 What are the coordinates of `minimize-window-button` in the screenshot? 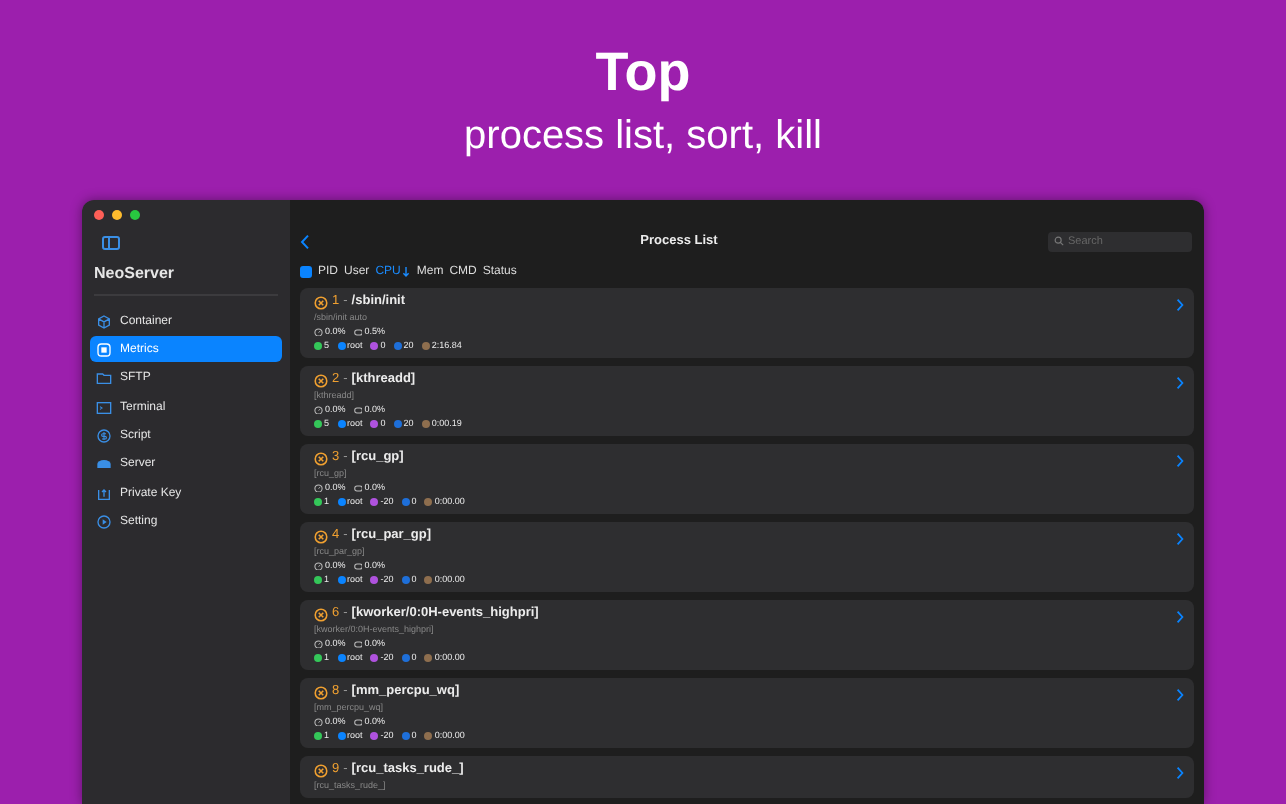 It's located at (117, 215).